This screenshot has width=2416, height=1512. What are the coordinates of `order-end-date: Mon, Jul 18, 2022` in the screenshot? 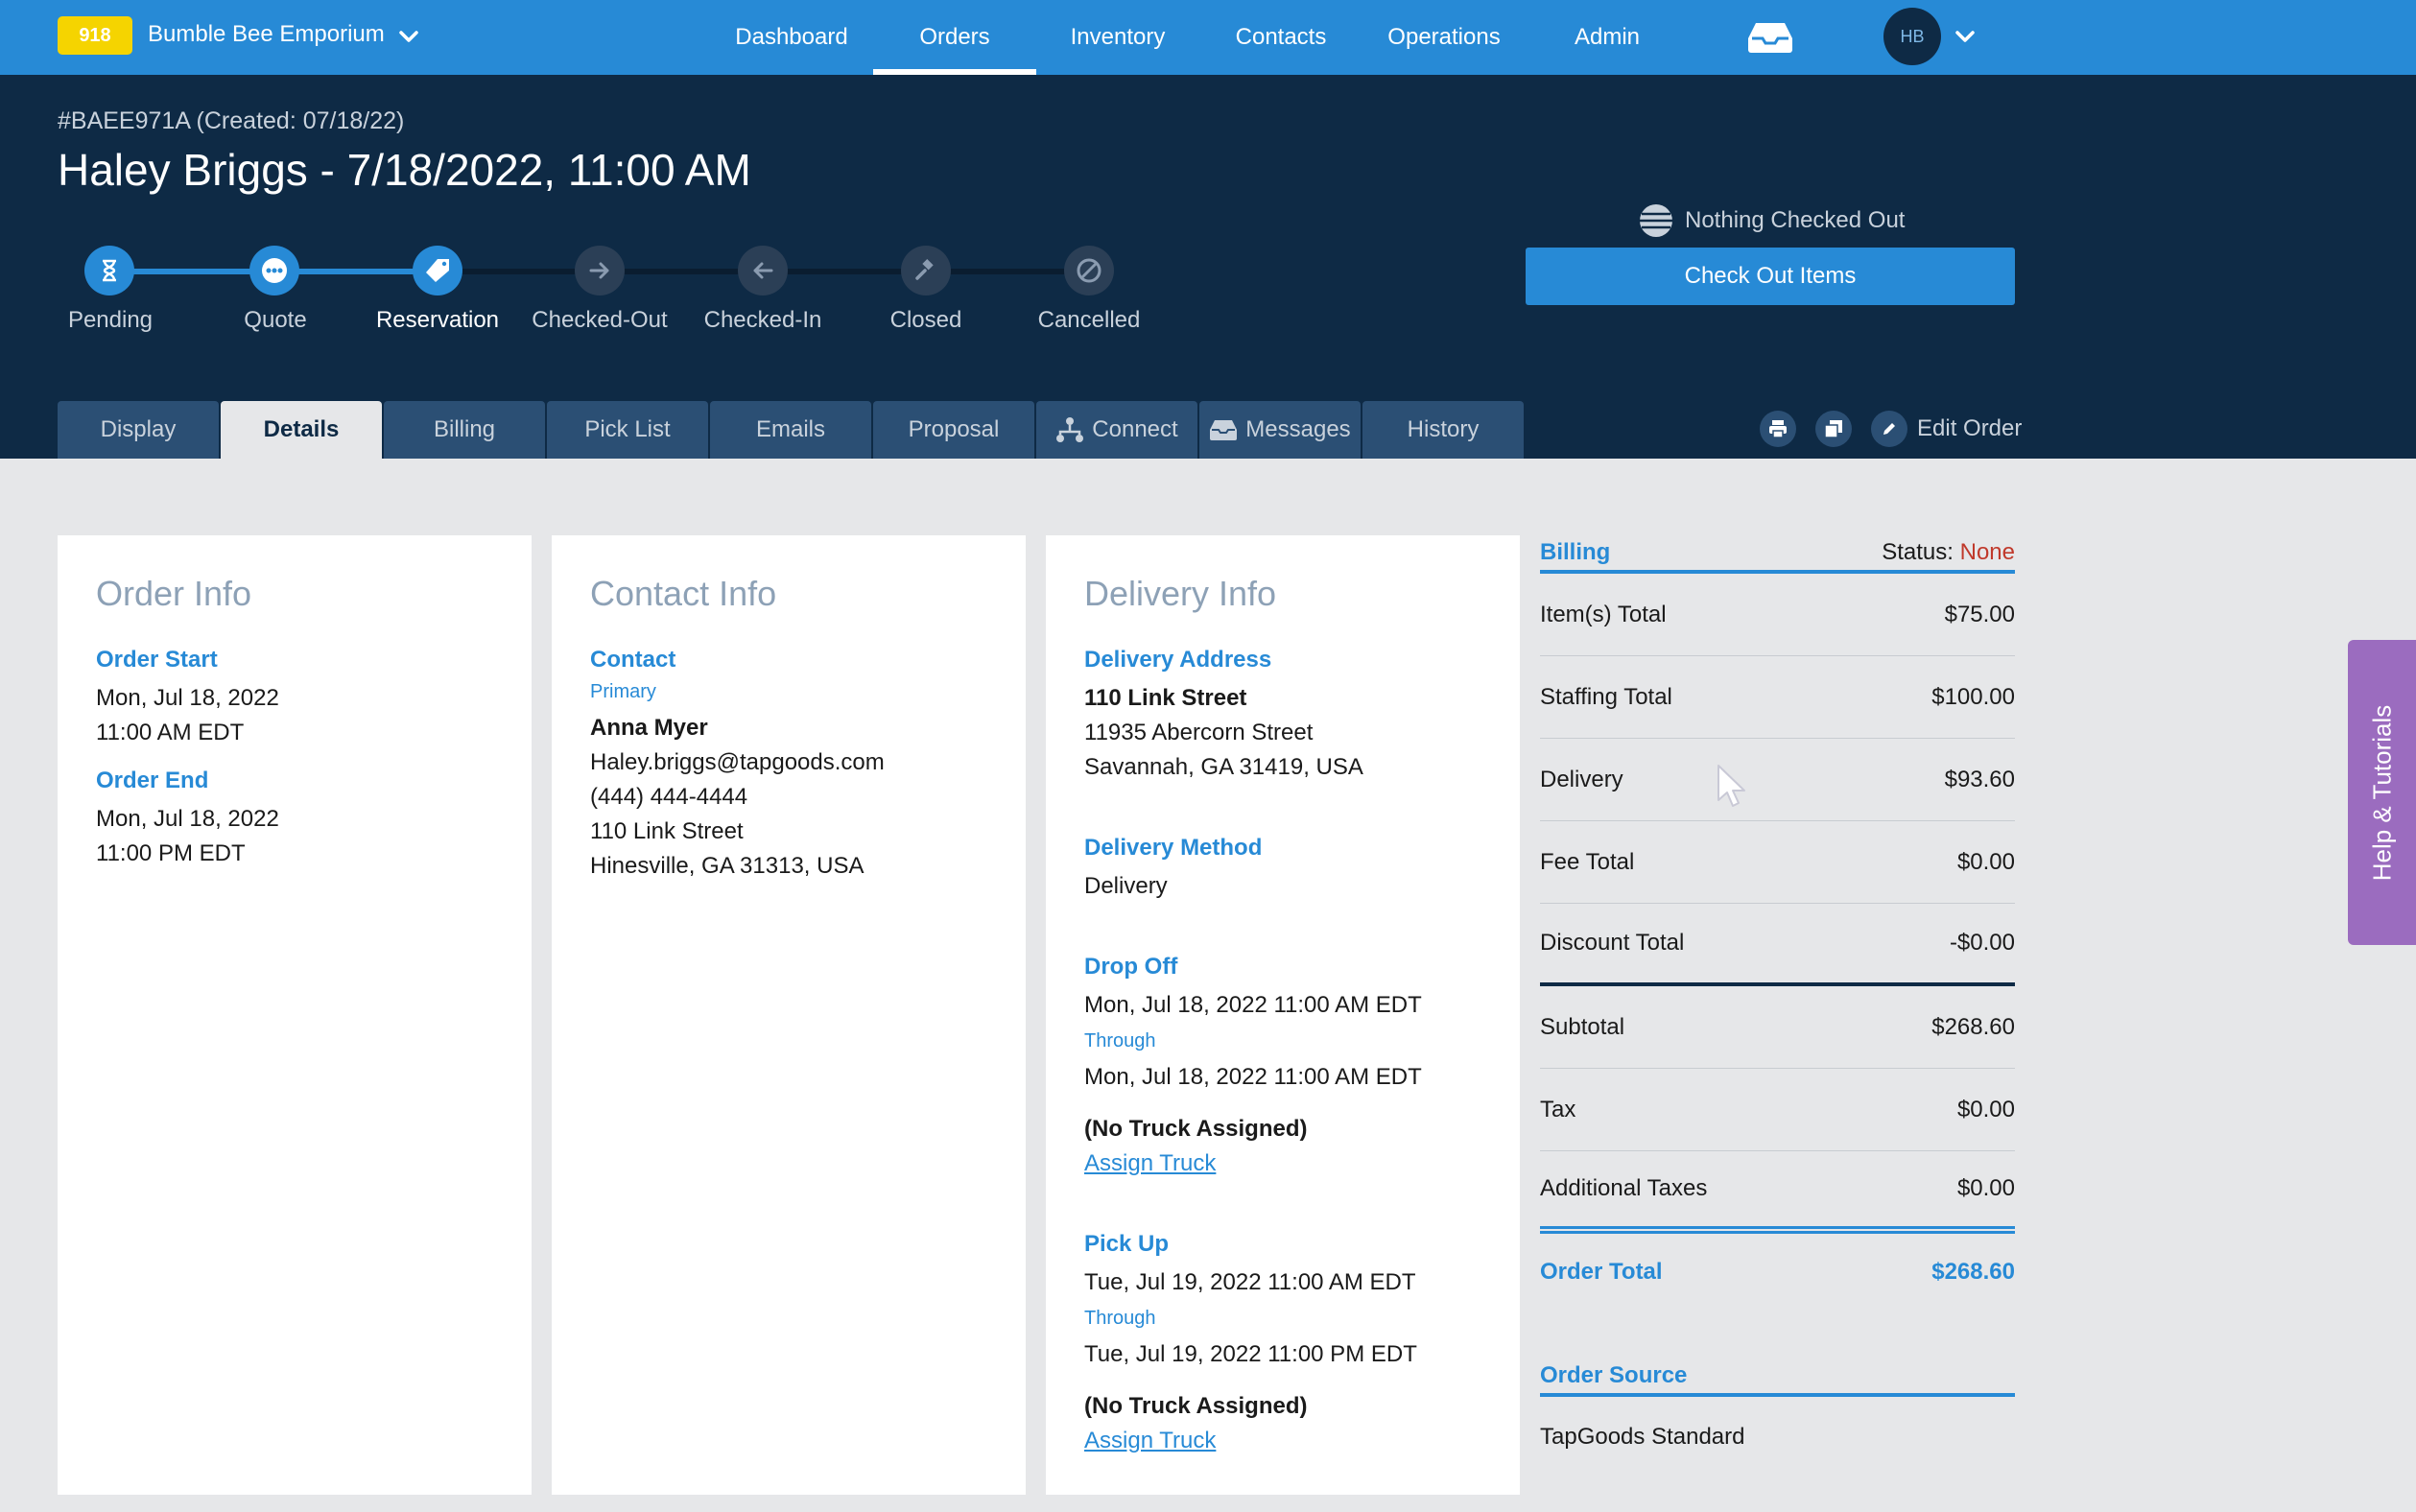 It's located at (187, 819).